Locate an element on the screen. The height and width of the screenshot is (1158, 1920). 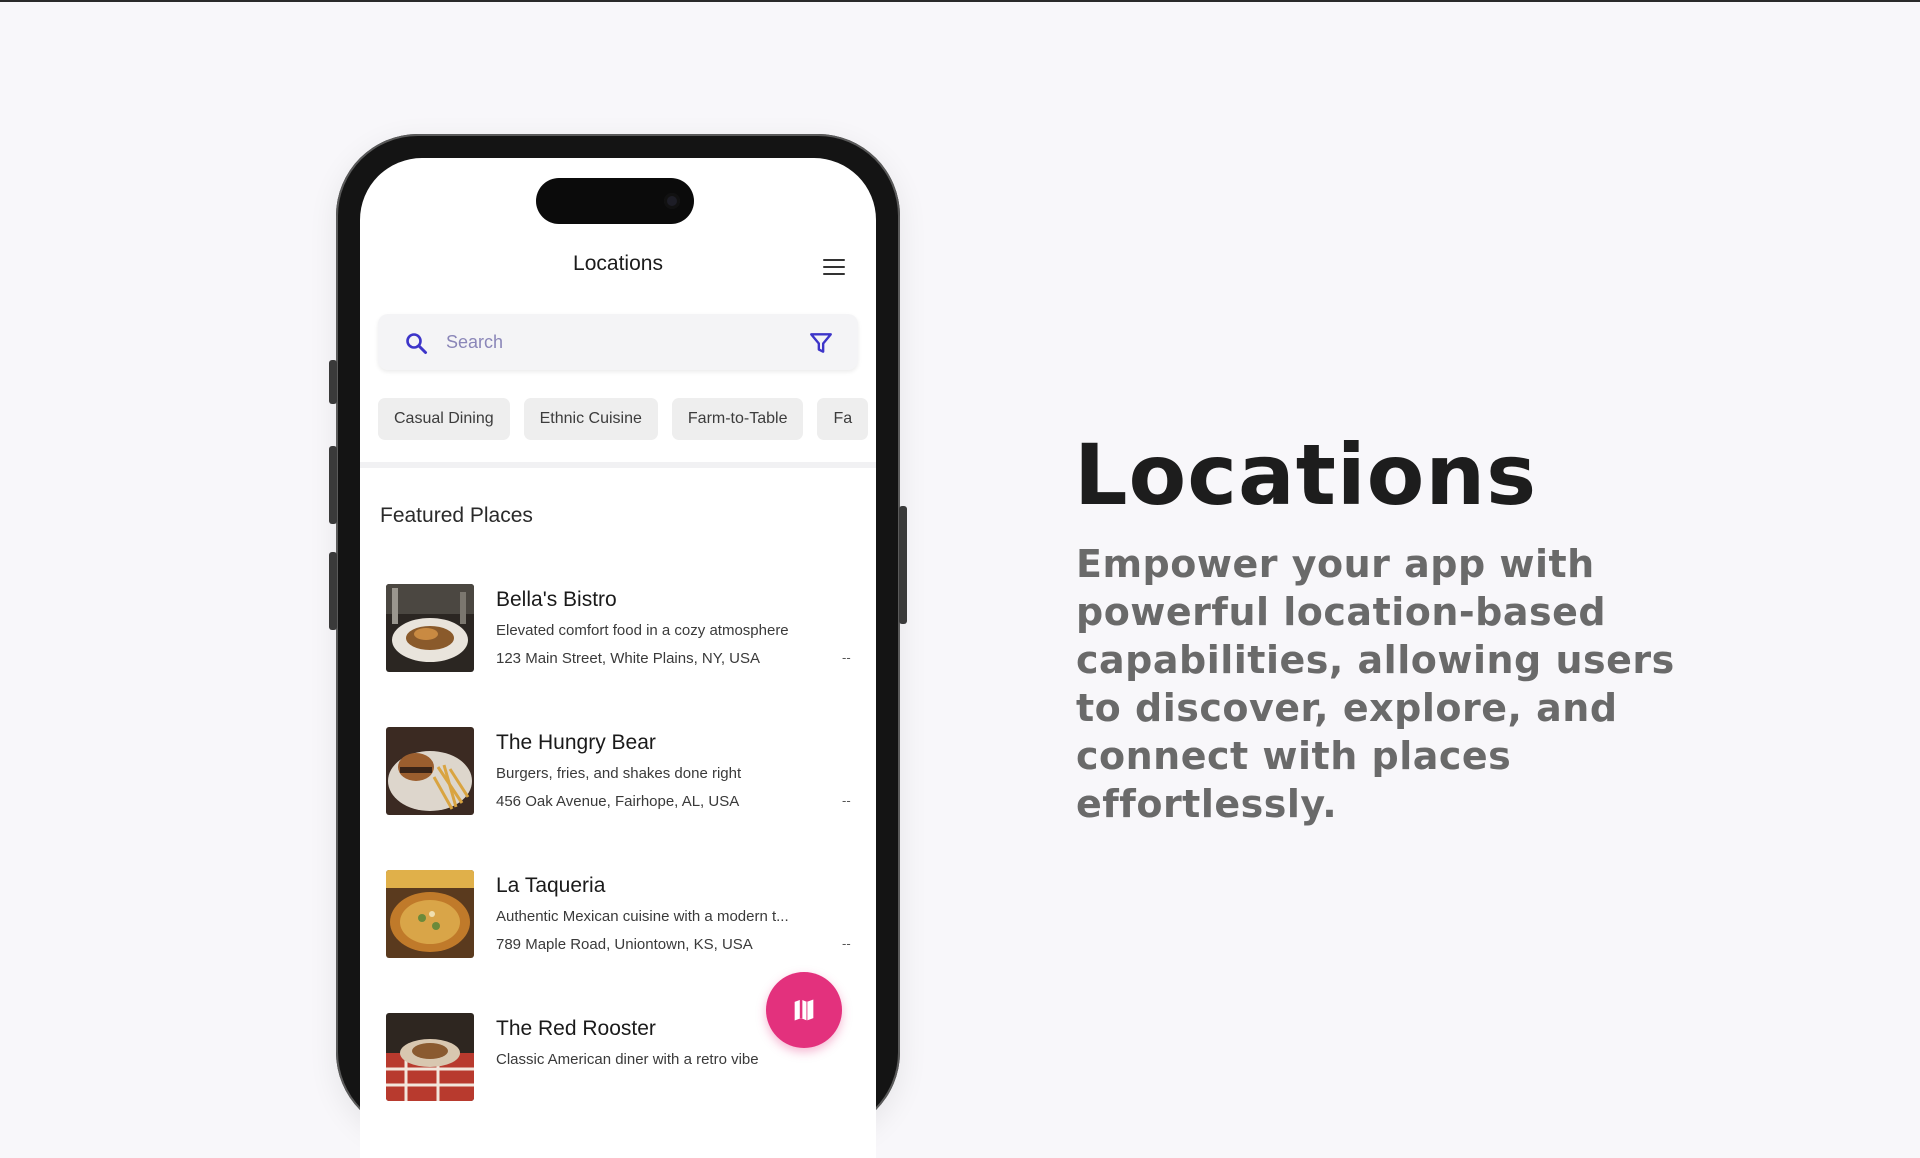
volume-up-button is located at coordinates (333, 485).